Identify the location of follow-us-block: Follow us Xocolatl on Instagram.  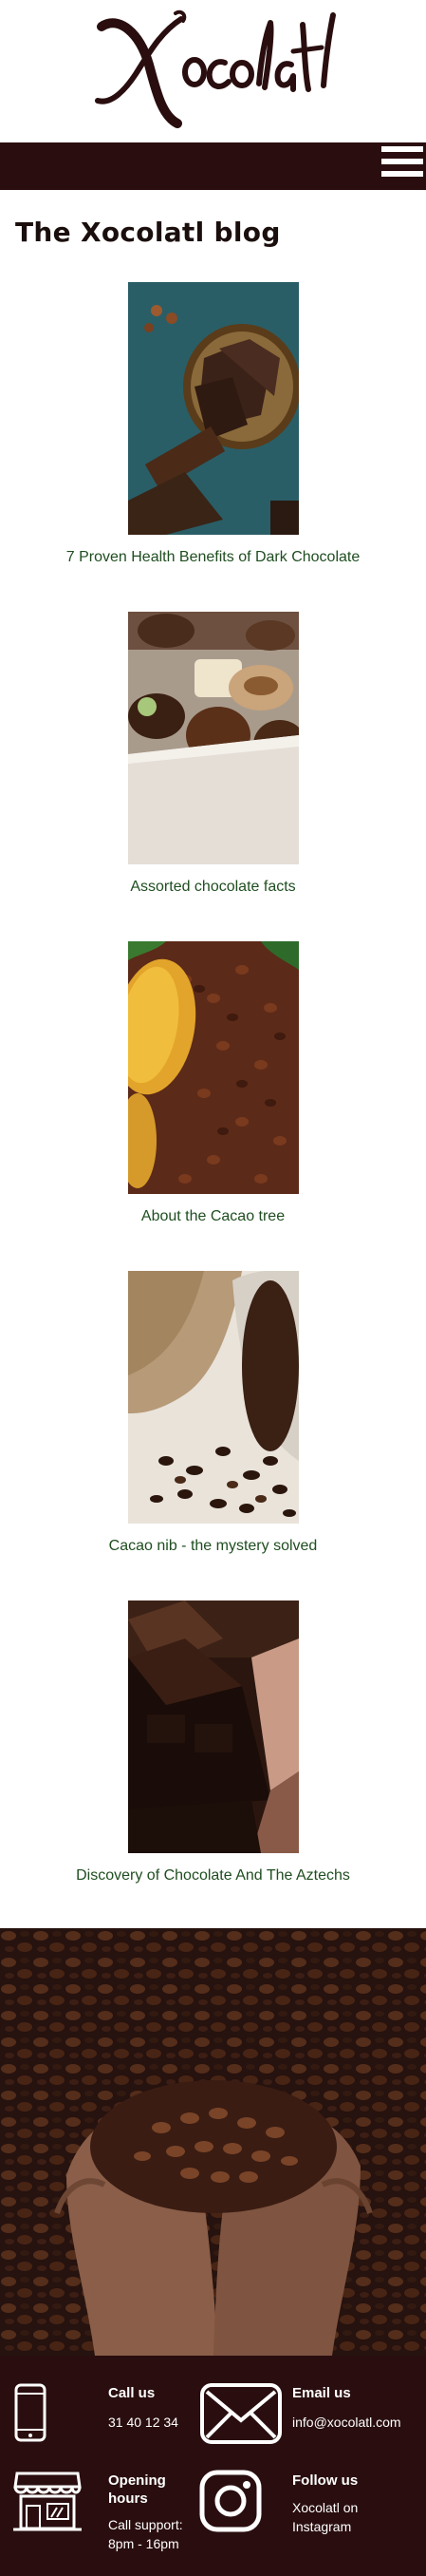
(312, 2518).